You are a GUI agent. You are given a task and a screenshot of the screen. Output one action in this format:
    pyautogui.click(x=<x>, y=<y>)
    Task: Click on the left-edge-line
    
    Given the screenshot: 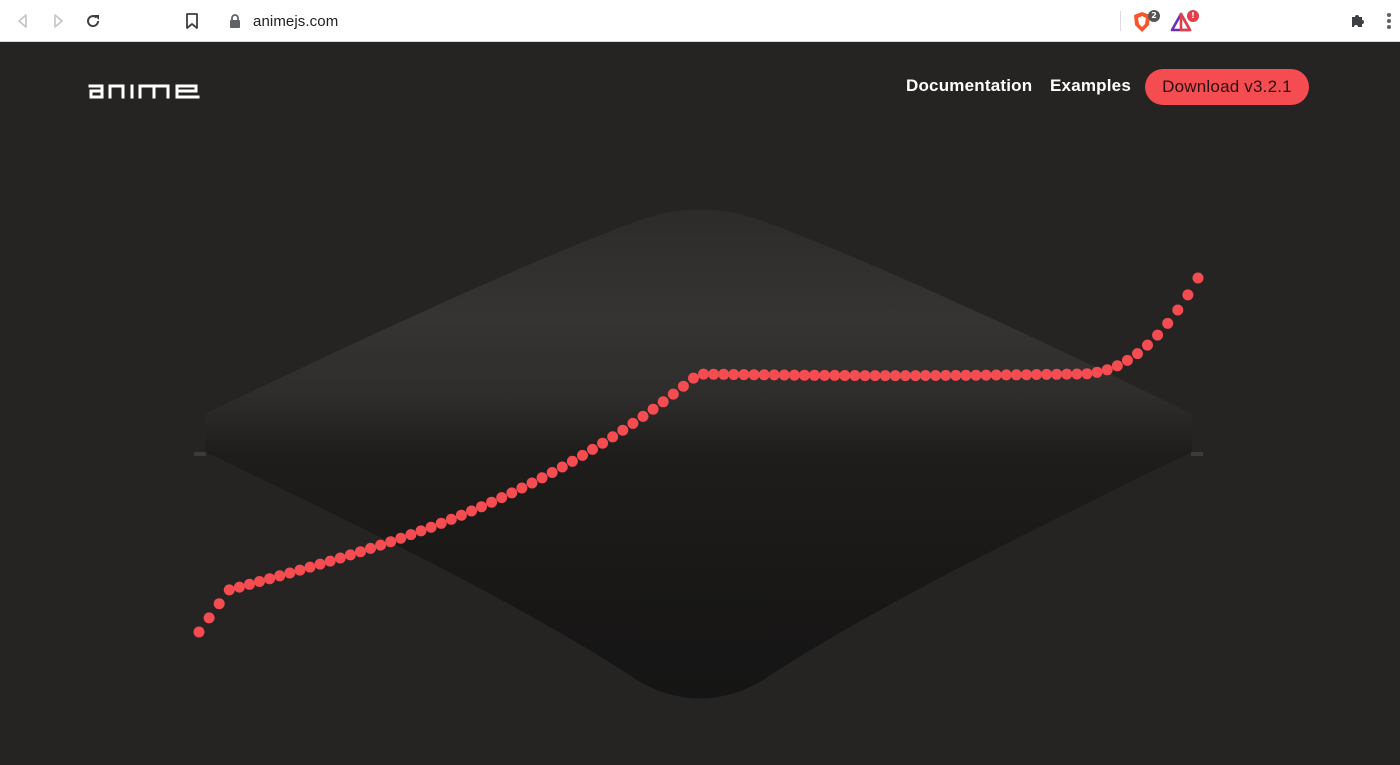 What is the action you would take?
    pyautogui.click(x=200, y=454)
    